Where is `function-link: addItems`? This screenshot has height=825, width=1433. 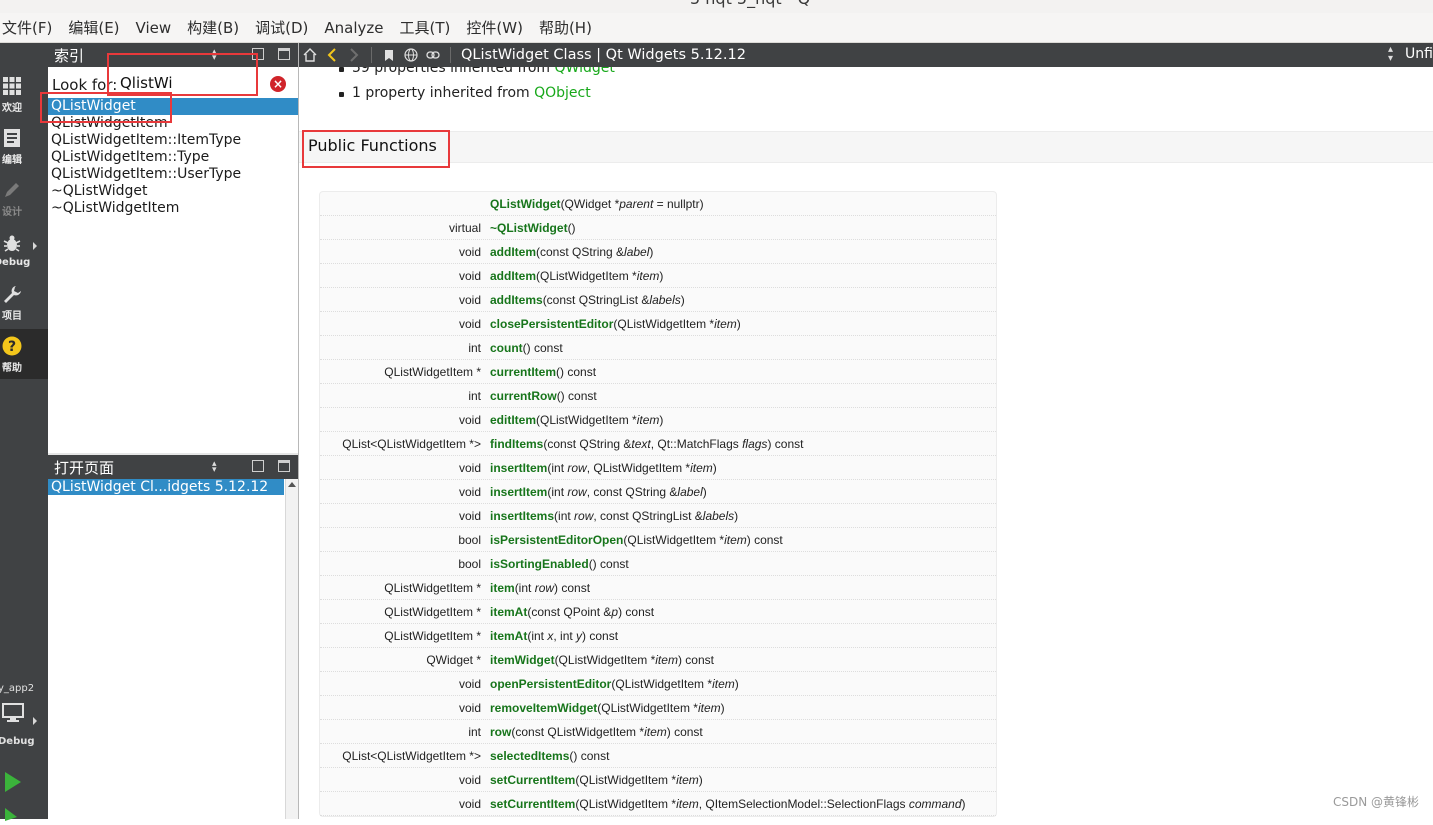
function-link: addItems is located at coordinates (516, 300).